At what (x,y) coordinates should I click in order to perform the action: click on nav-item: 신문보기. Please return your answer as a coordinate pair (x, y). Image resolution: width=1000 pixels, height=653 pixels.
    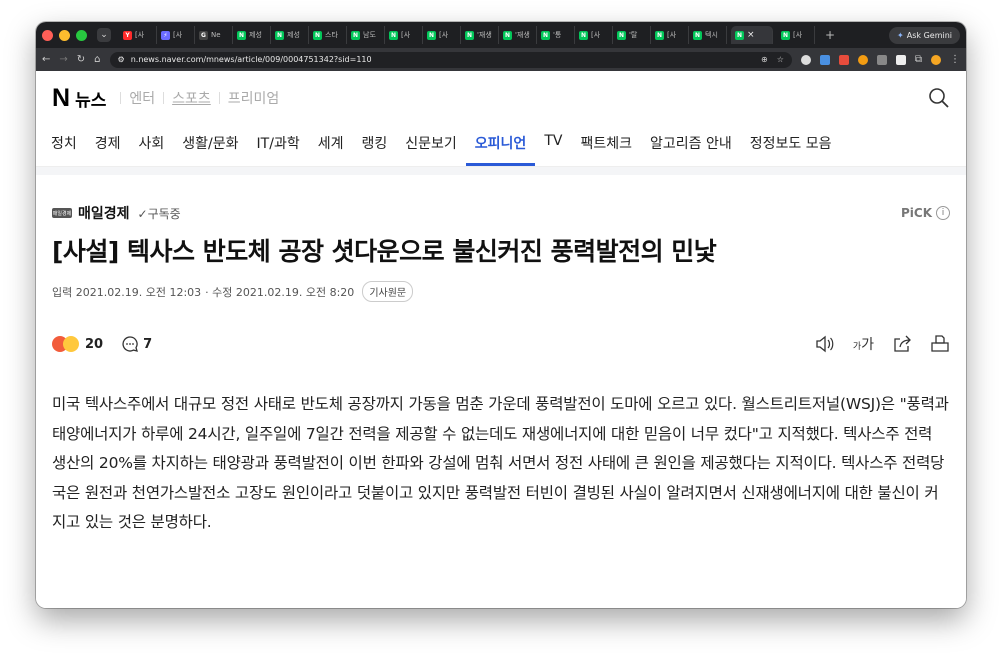
    Looking at the image, I should click on (431, 145).